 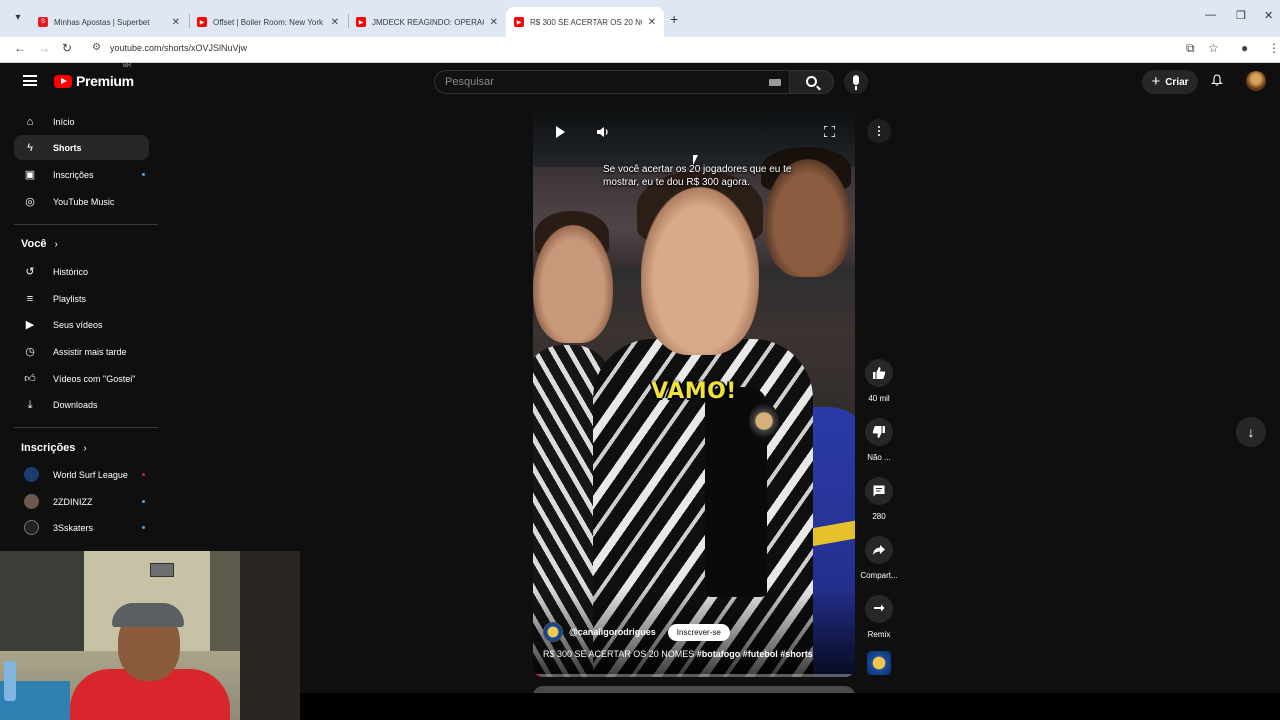 What do you see at coordinates (30, 201) in the screenshot?
I see `music-icon: ◎` at bounding box center [30, 201].